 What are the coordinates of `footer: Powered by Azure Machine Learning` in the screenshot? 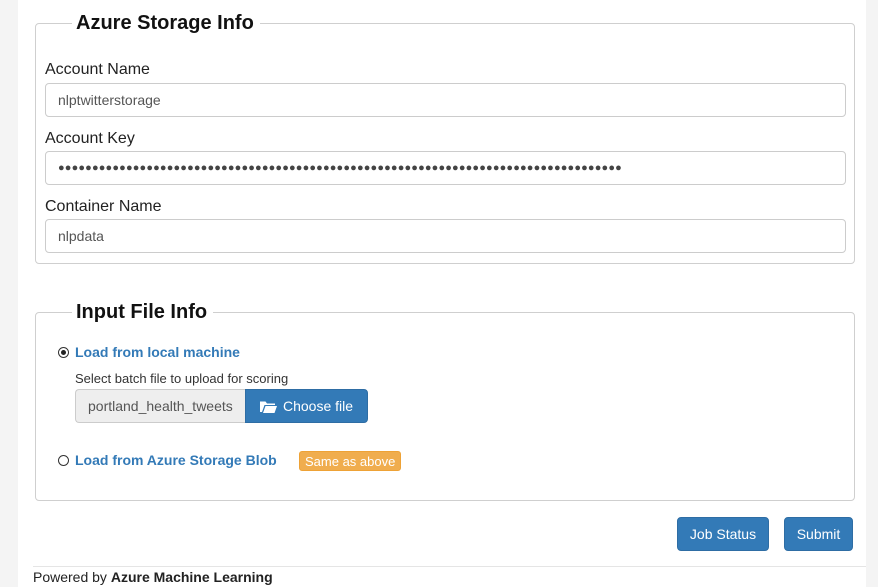 It's located at (153, 577).